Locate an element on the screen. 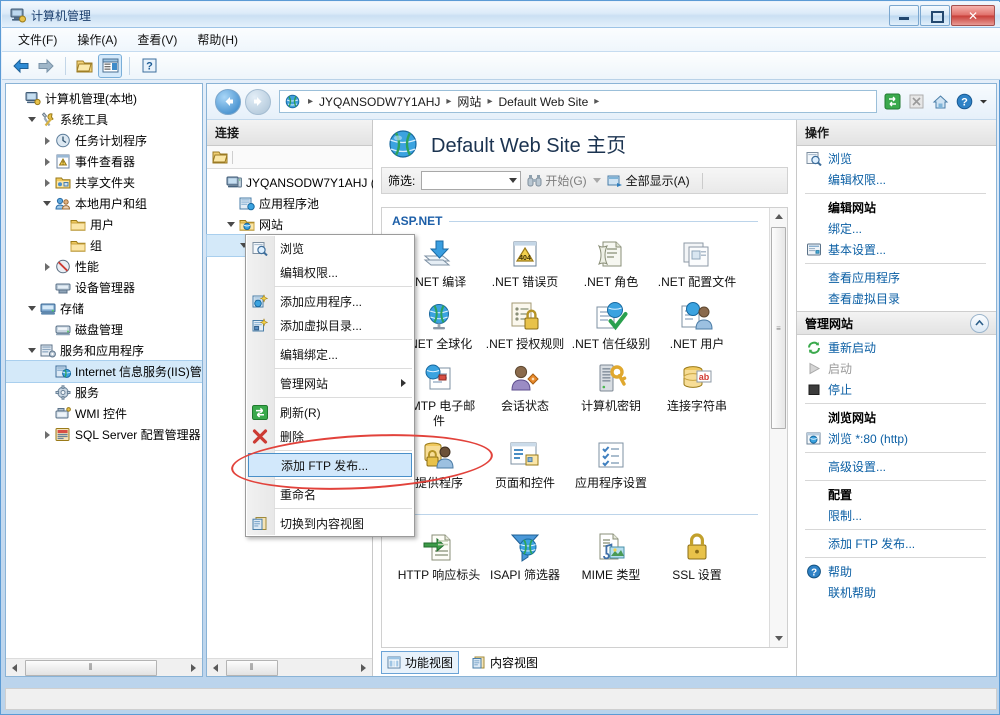  action-item: 重新启动 is located at coordinates (896, 347).